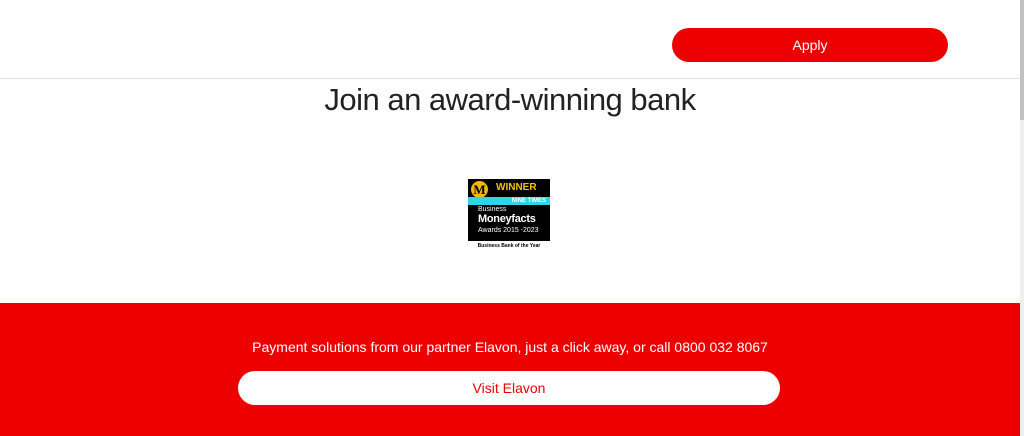 Image resolution: width=1024 pixels, height=436 pixels. I want to click on award-caption: Business Bank of the Year, so click(509, 246).